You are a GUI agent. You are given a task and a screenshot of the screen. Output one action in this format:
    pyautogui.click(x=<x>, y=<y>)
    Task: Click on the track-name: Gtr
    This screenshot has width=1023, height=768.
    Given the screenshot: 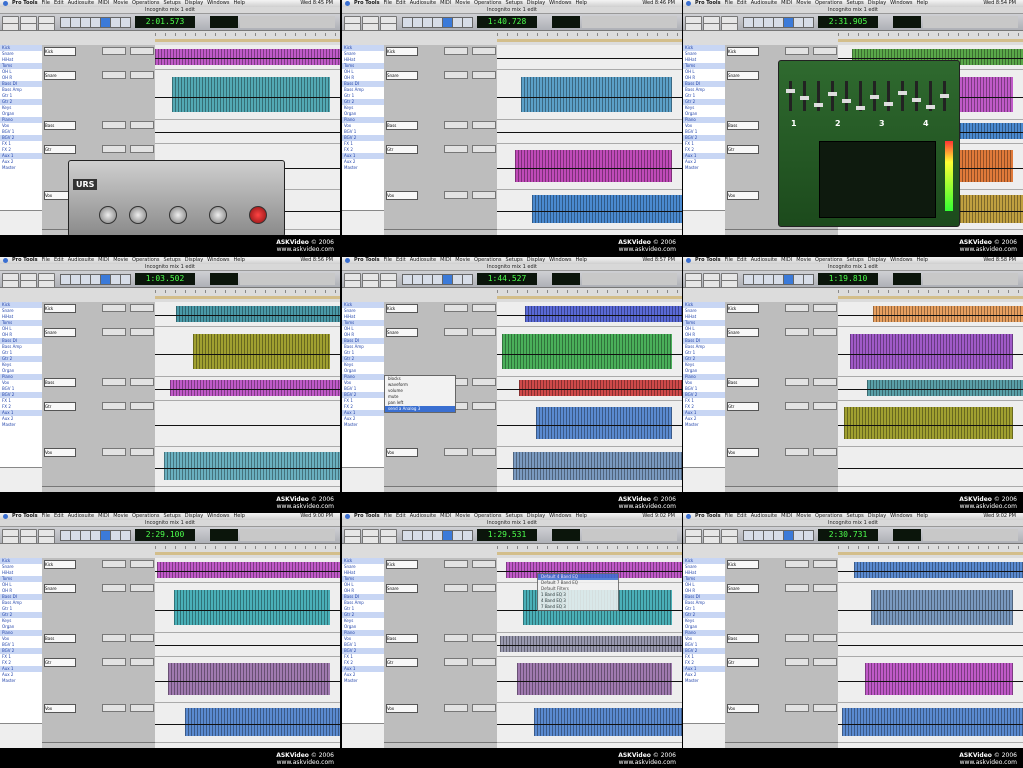 What is the action you would take?
    pyautogui.click(x=60, y=406)
    